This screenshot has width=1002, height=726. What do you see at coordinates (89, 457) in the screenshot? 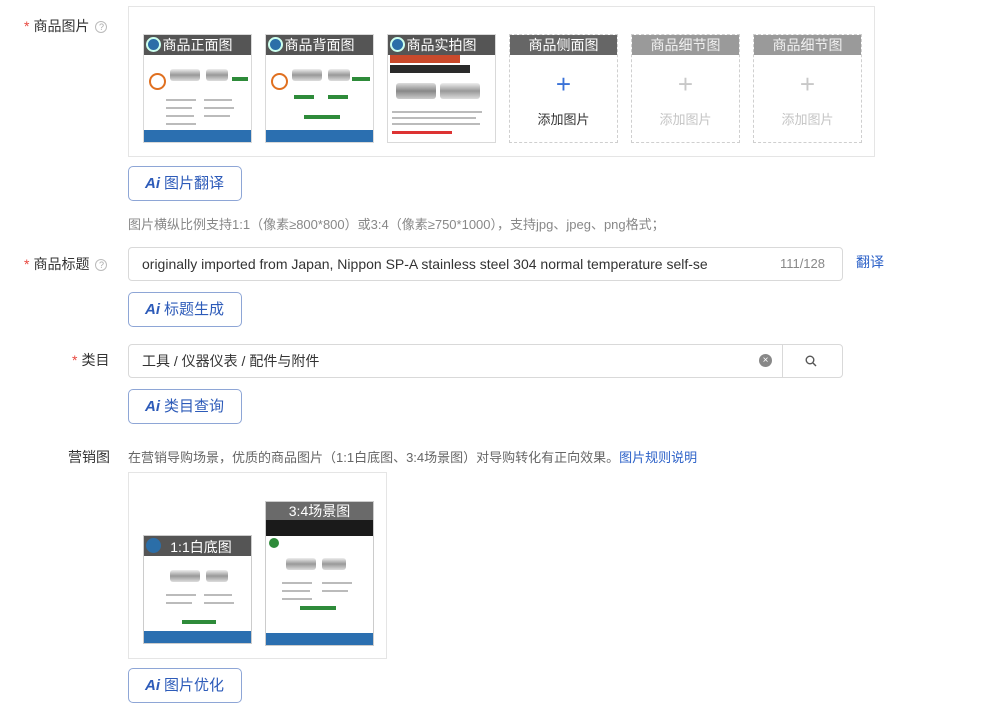
I see `marketing-label: 营销图` at bounding box center [89, 457].